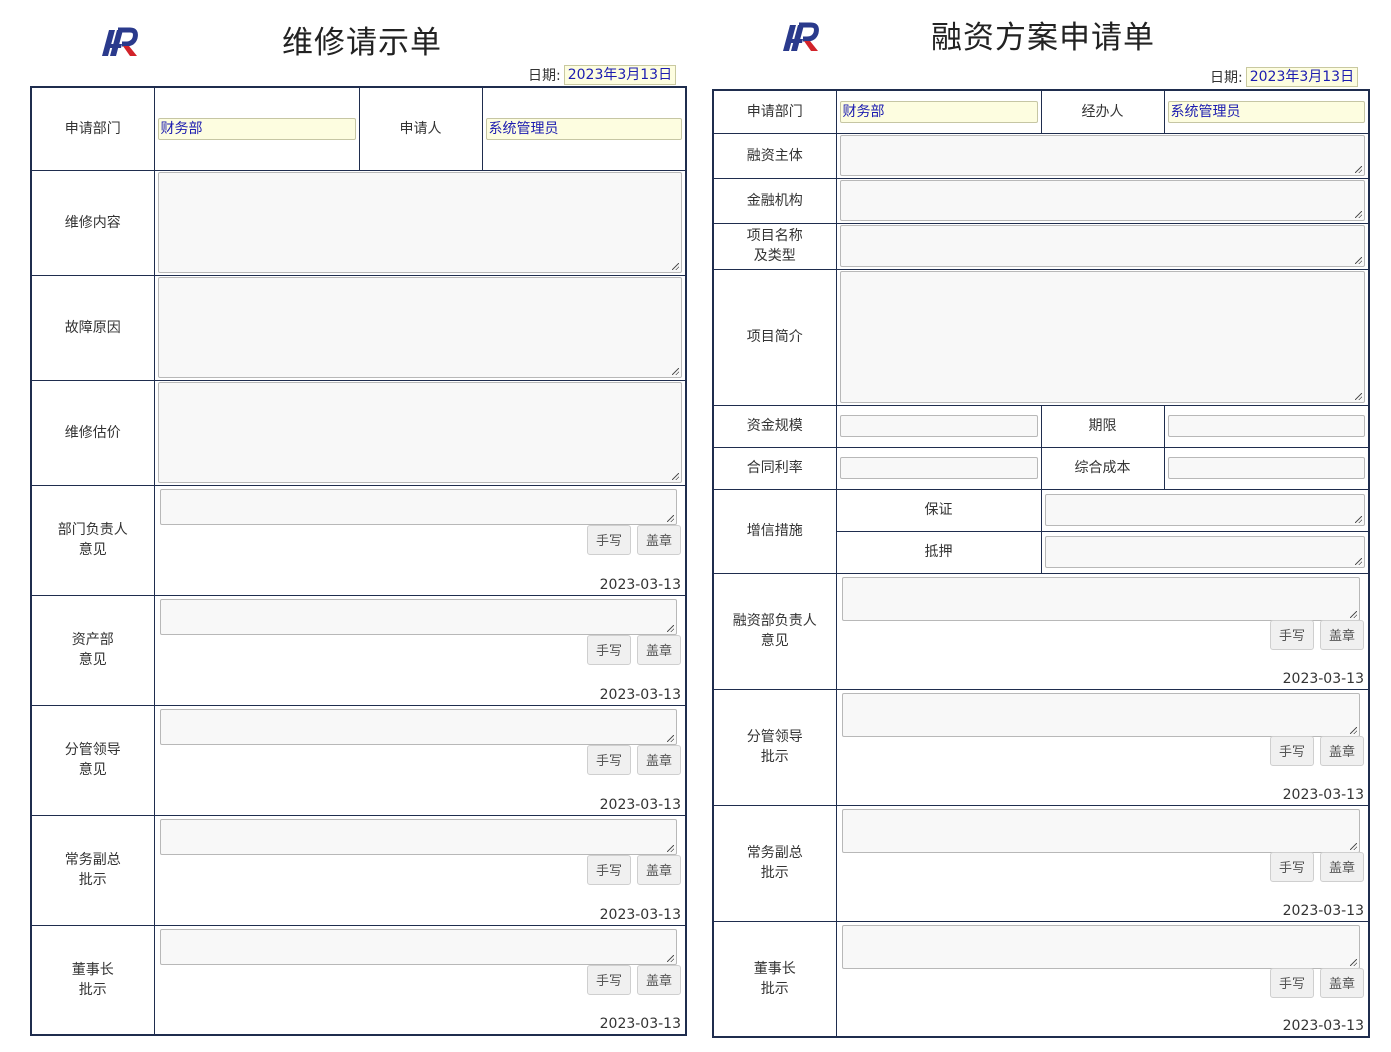  What do you see at coordinates (419, 327) in the screenshot?
I see `fault-cause-textarea` at bounding box center [419, 327].